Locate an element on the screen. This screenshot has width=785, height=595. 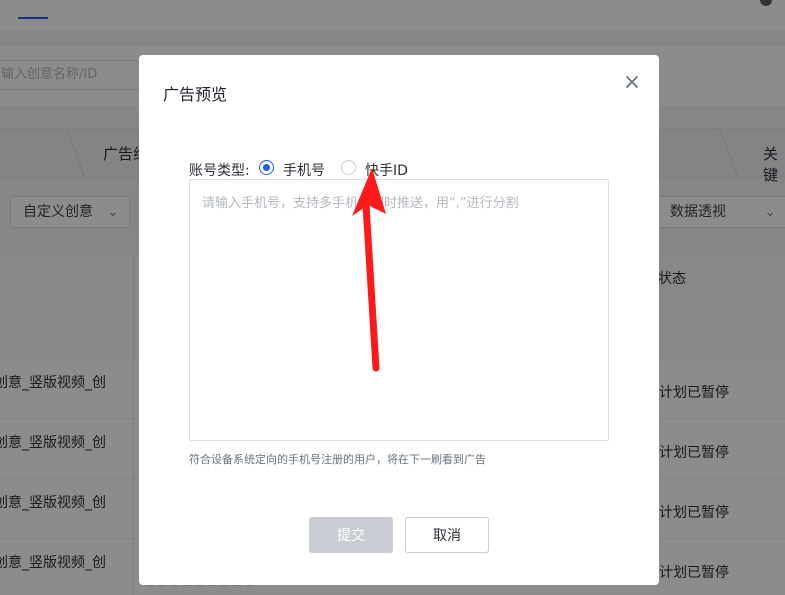
dialog-title: 广告预览 is located at coordinates (195, 94).